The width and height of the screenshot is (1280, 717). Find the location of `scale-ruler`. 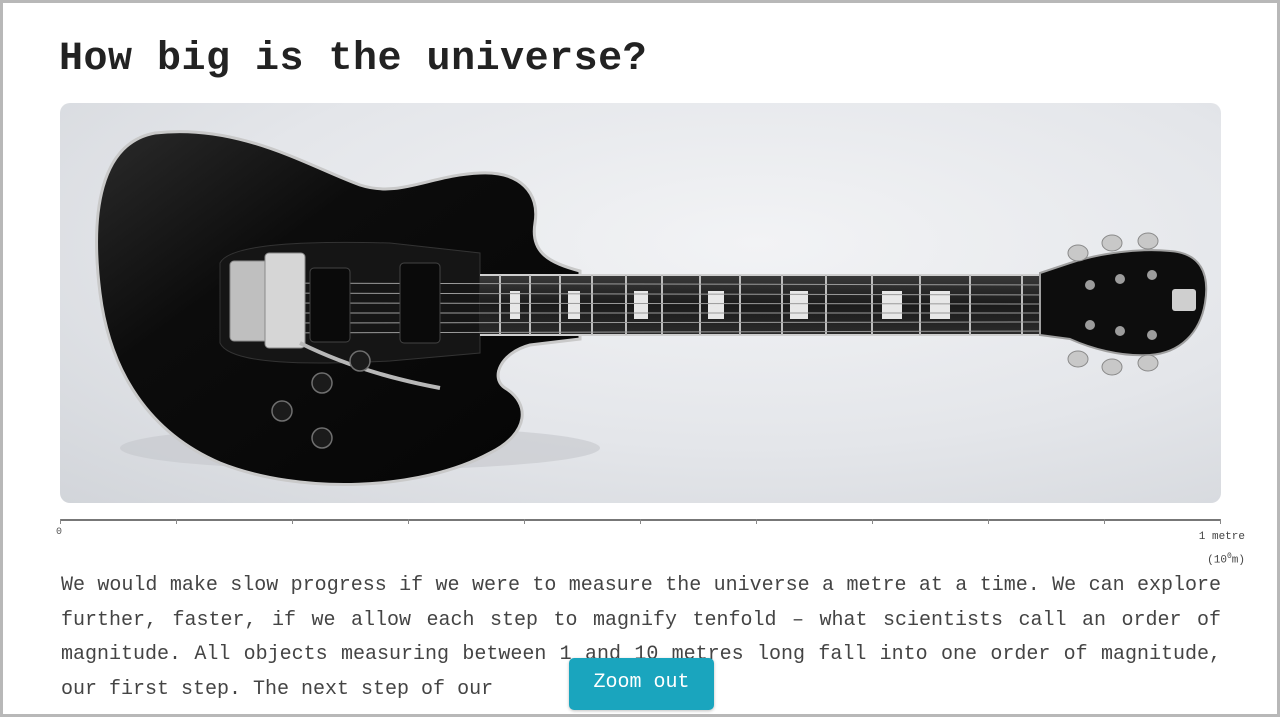

scale-ruler is located at coordinates (640, 523).